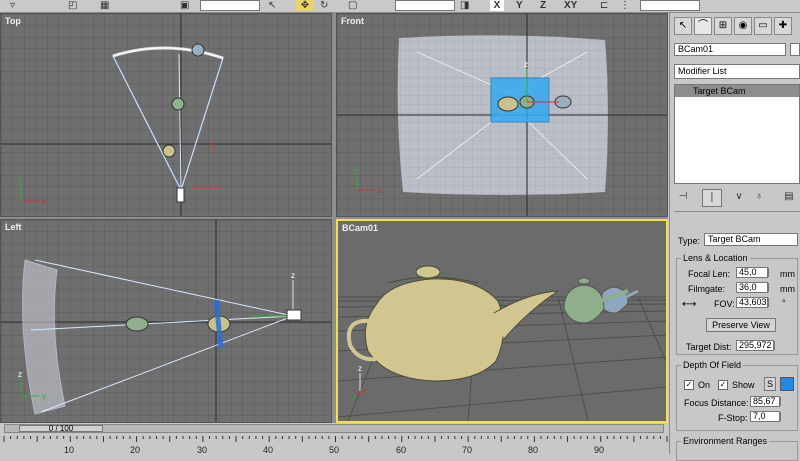  Describe the element at coordinates (334, 445) in the screenshot. I see `time-ruler: 10 20 30 40 50 60 70 80 90` at that location.